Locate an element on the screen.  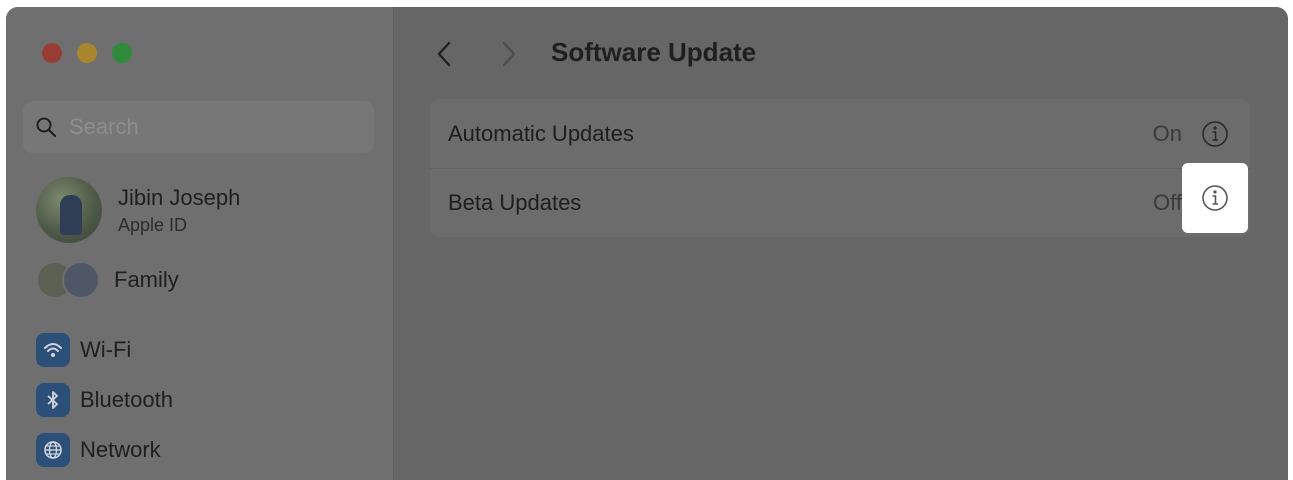
profile-subtitle: Apple ID is located at coordinates (153, 224).